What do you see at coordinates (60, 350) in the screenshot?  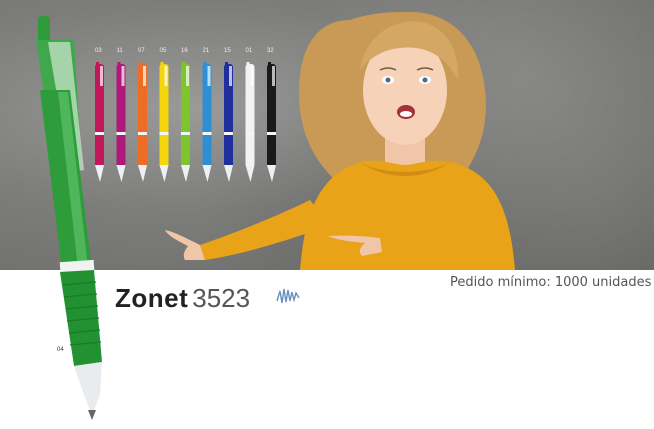 I see `featured-pen-code: 04` at bounding box center [60, 350].